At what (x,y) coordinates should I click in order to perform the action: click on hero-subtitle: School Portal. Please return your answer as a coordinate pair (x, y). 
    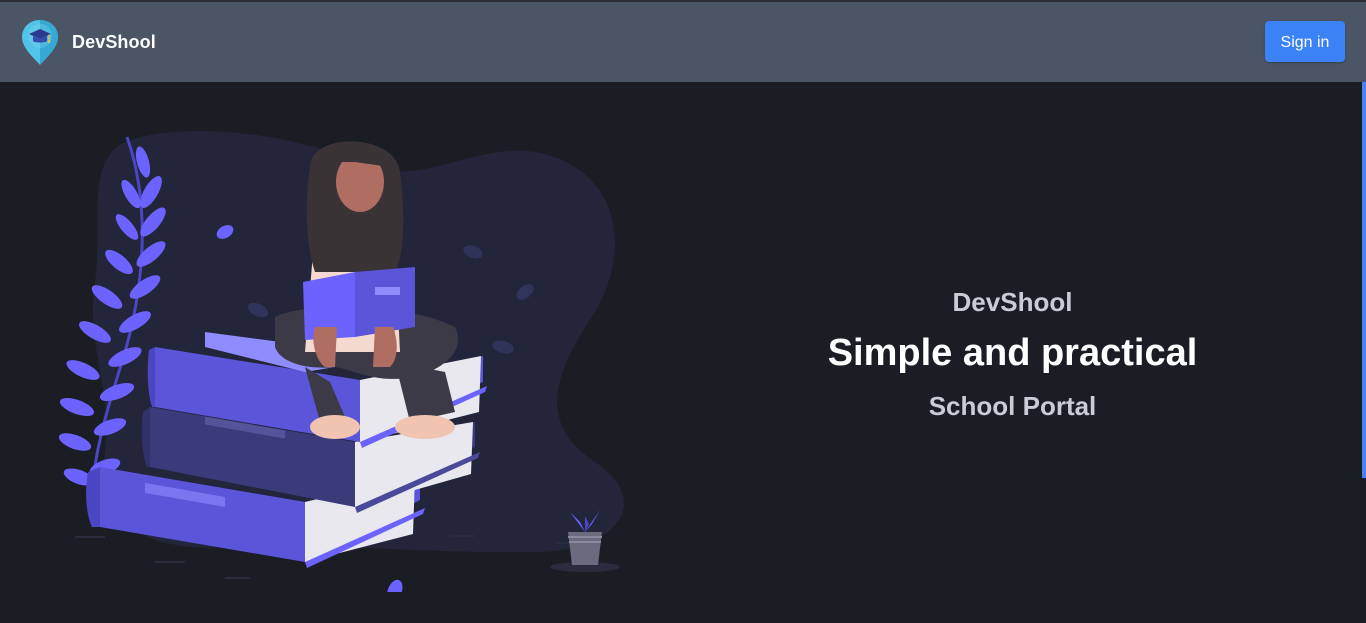
    Looking at the image, I should click on (1012, 406).